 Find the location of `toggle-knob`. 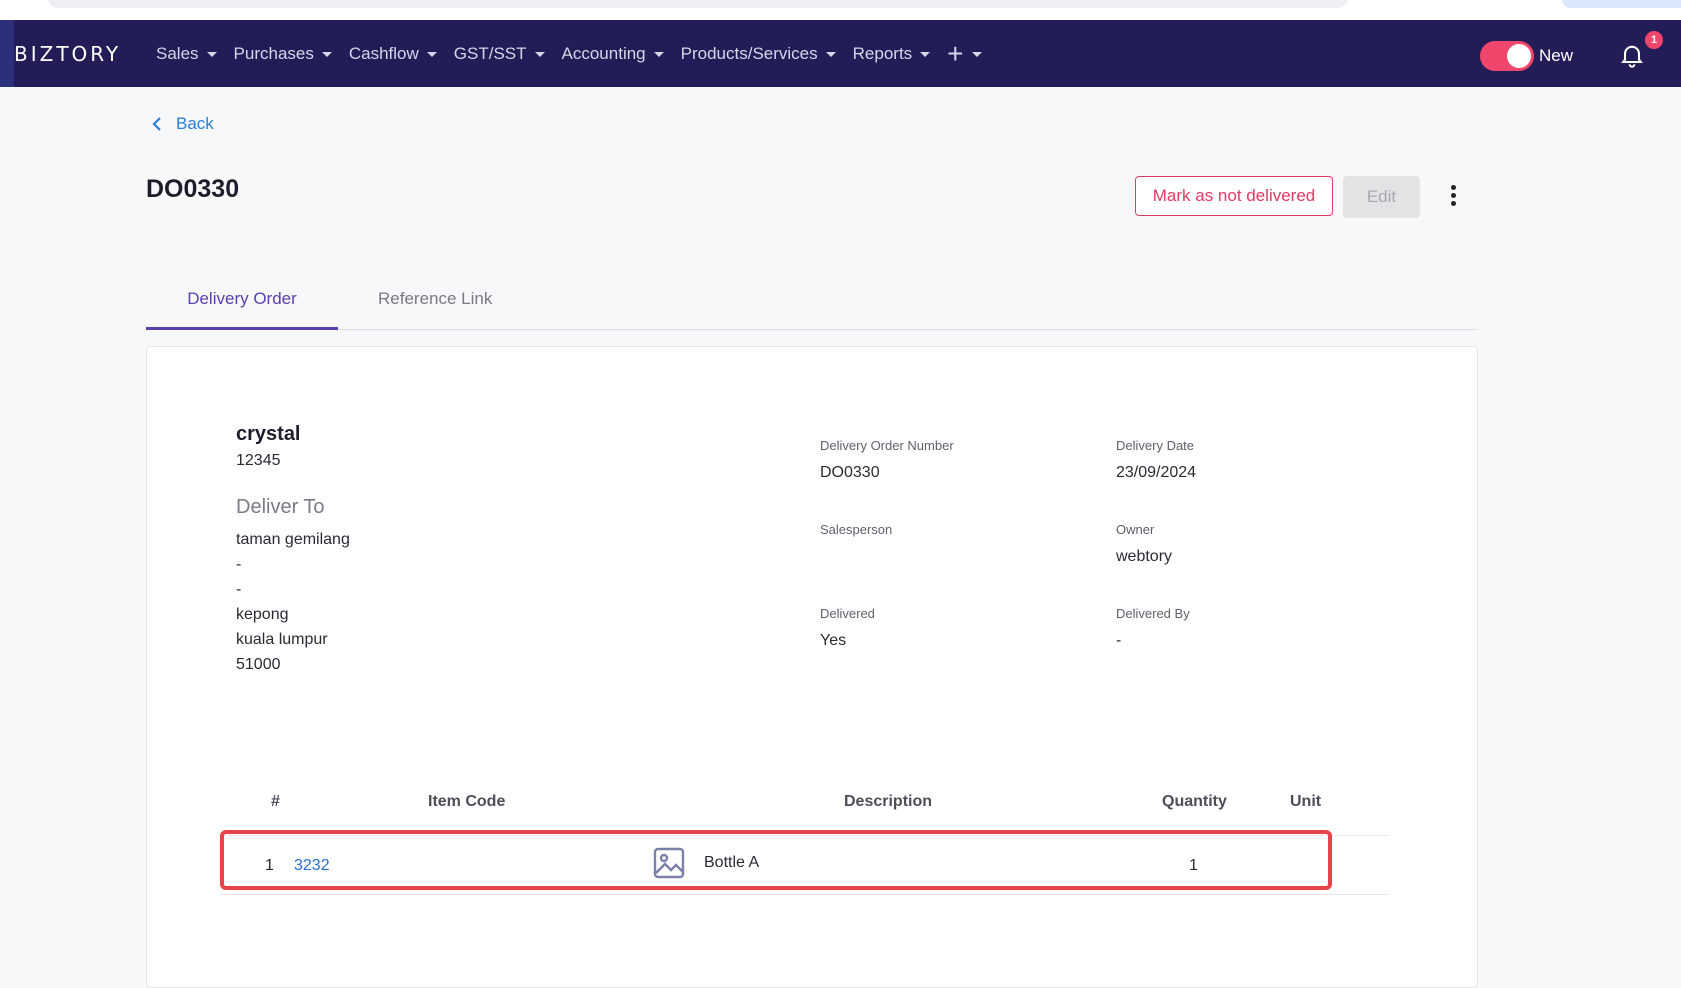

toggle-knob is located at coordinates (1519, 56).